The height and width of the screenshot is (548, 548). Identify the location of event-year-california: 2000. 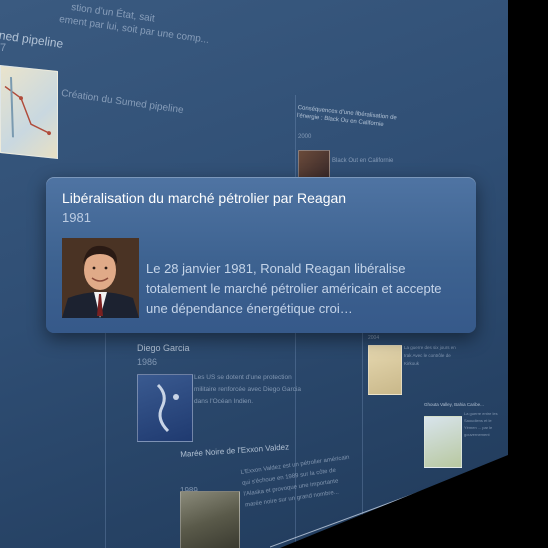
(305, 137).